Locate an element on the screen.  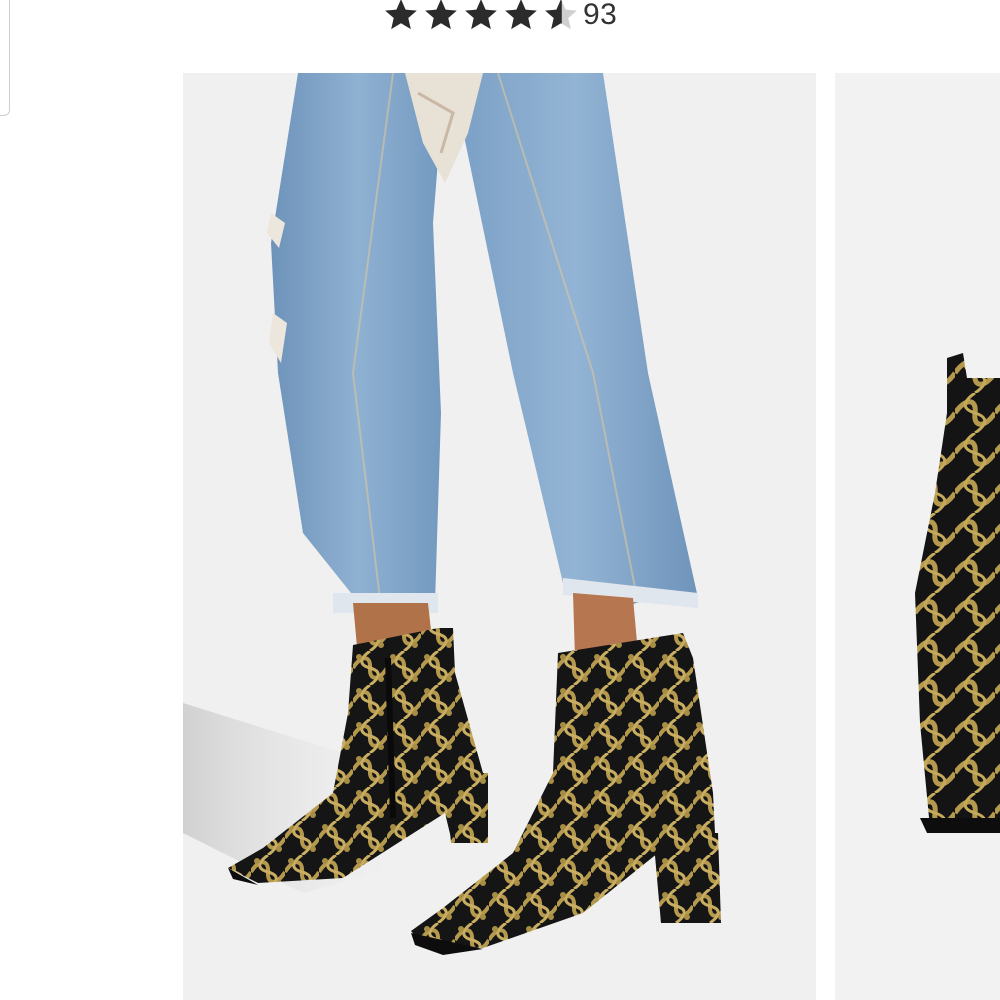
product-rating: 93 is located at coordinates (500, 20).